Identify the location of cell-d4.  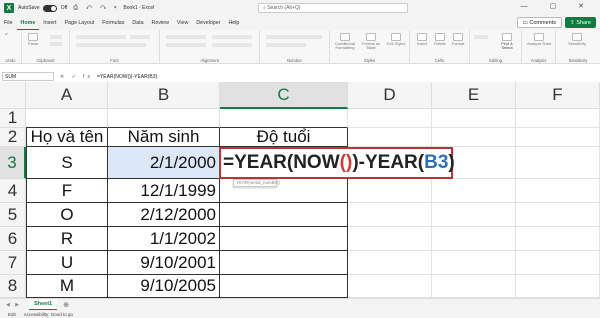
(390, 191).